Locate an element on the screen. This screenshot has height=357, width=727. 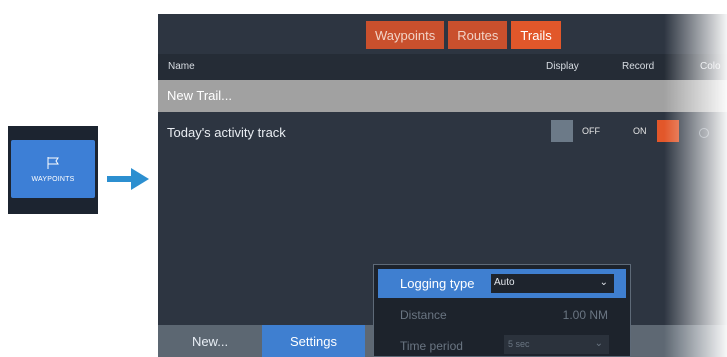
logging-type-value: Auto is located at coordinates (504, 282).